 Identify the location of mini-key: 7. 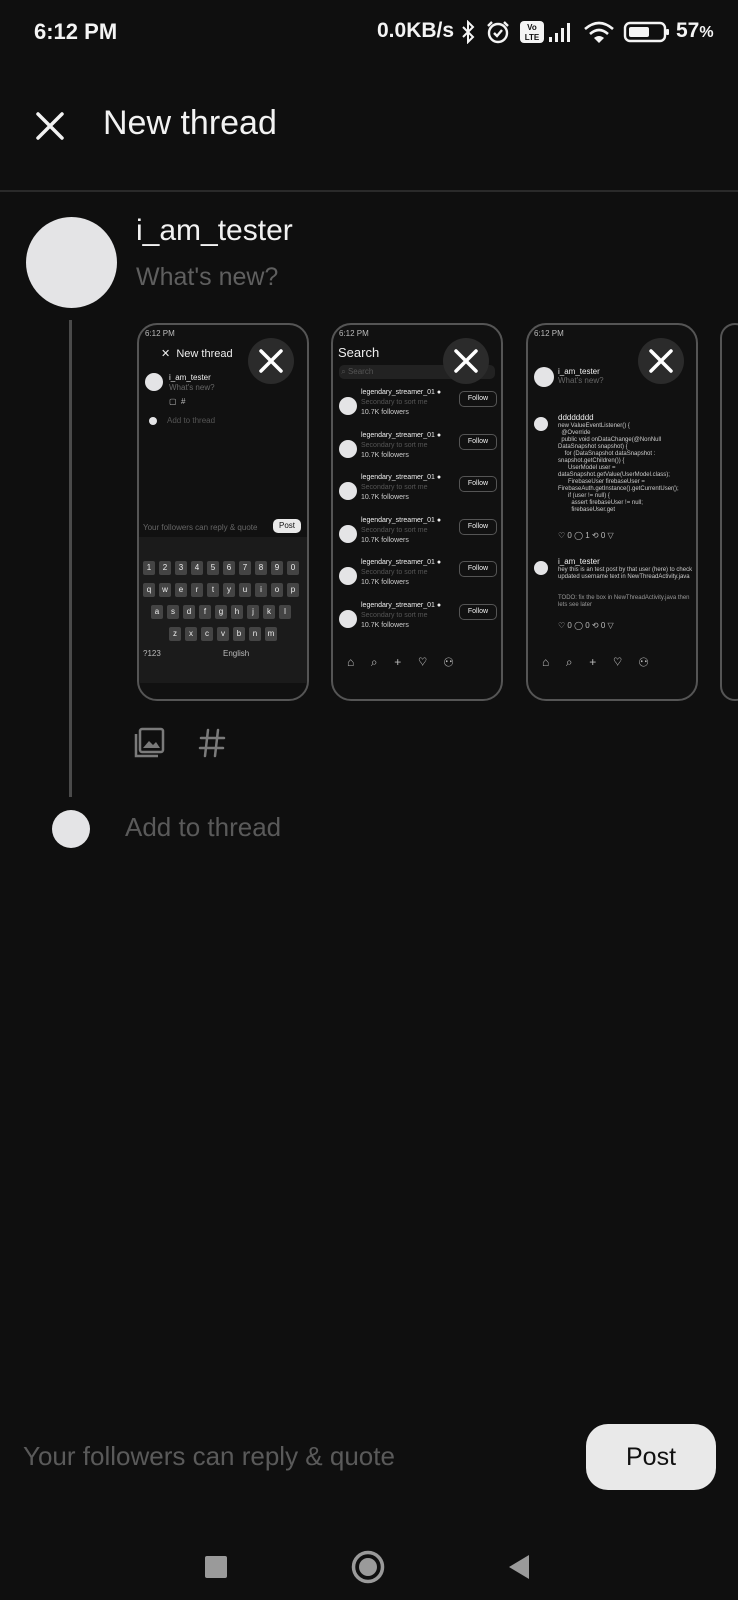
(245, 568).